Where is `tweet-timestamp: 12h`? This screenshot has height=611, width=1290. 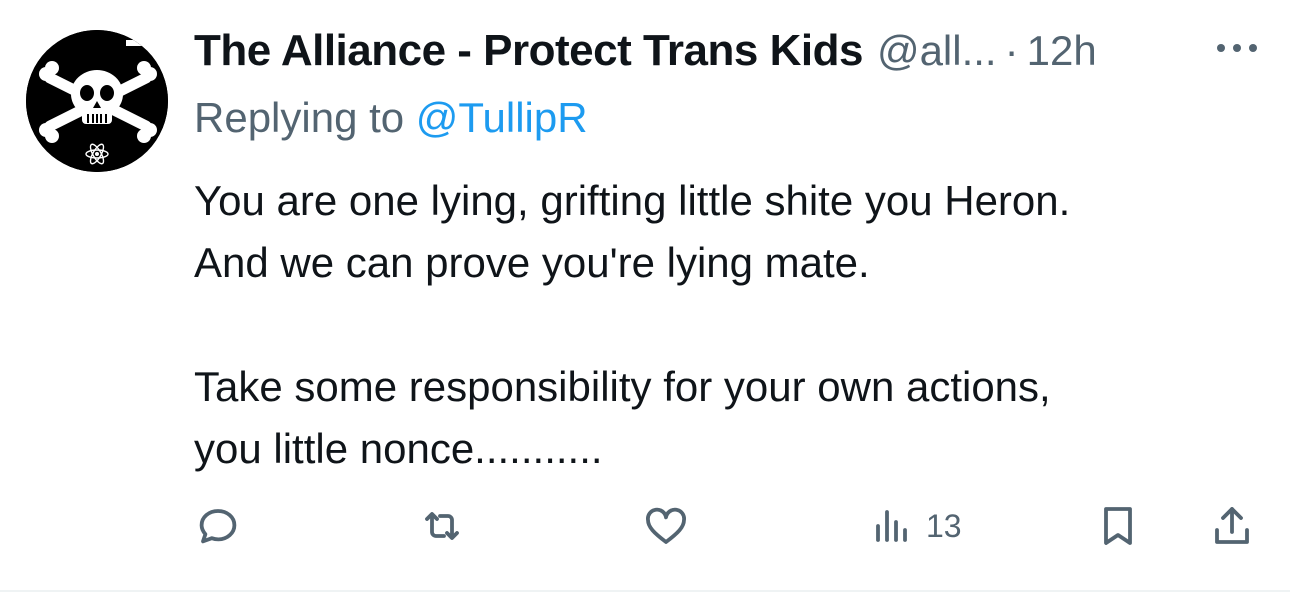 tweet-timestamp: 12h is located at coordinates (1062, 51).